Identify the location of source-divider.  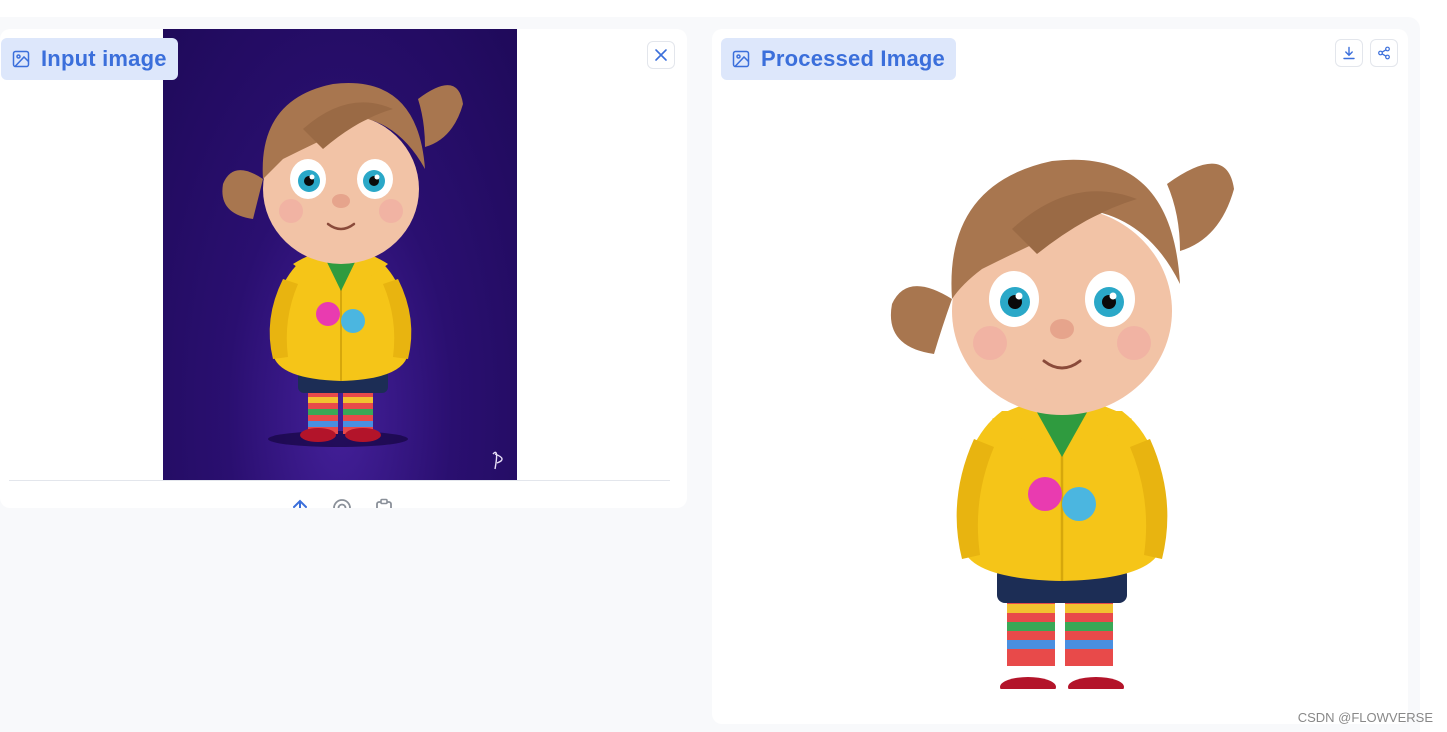
(339, 480).